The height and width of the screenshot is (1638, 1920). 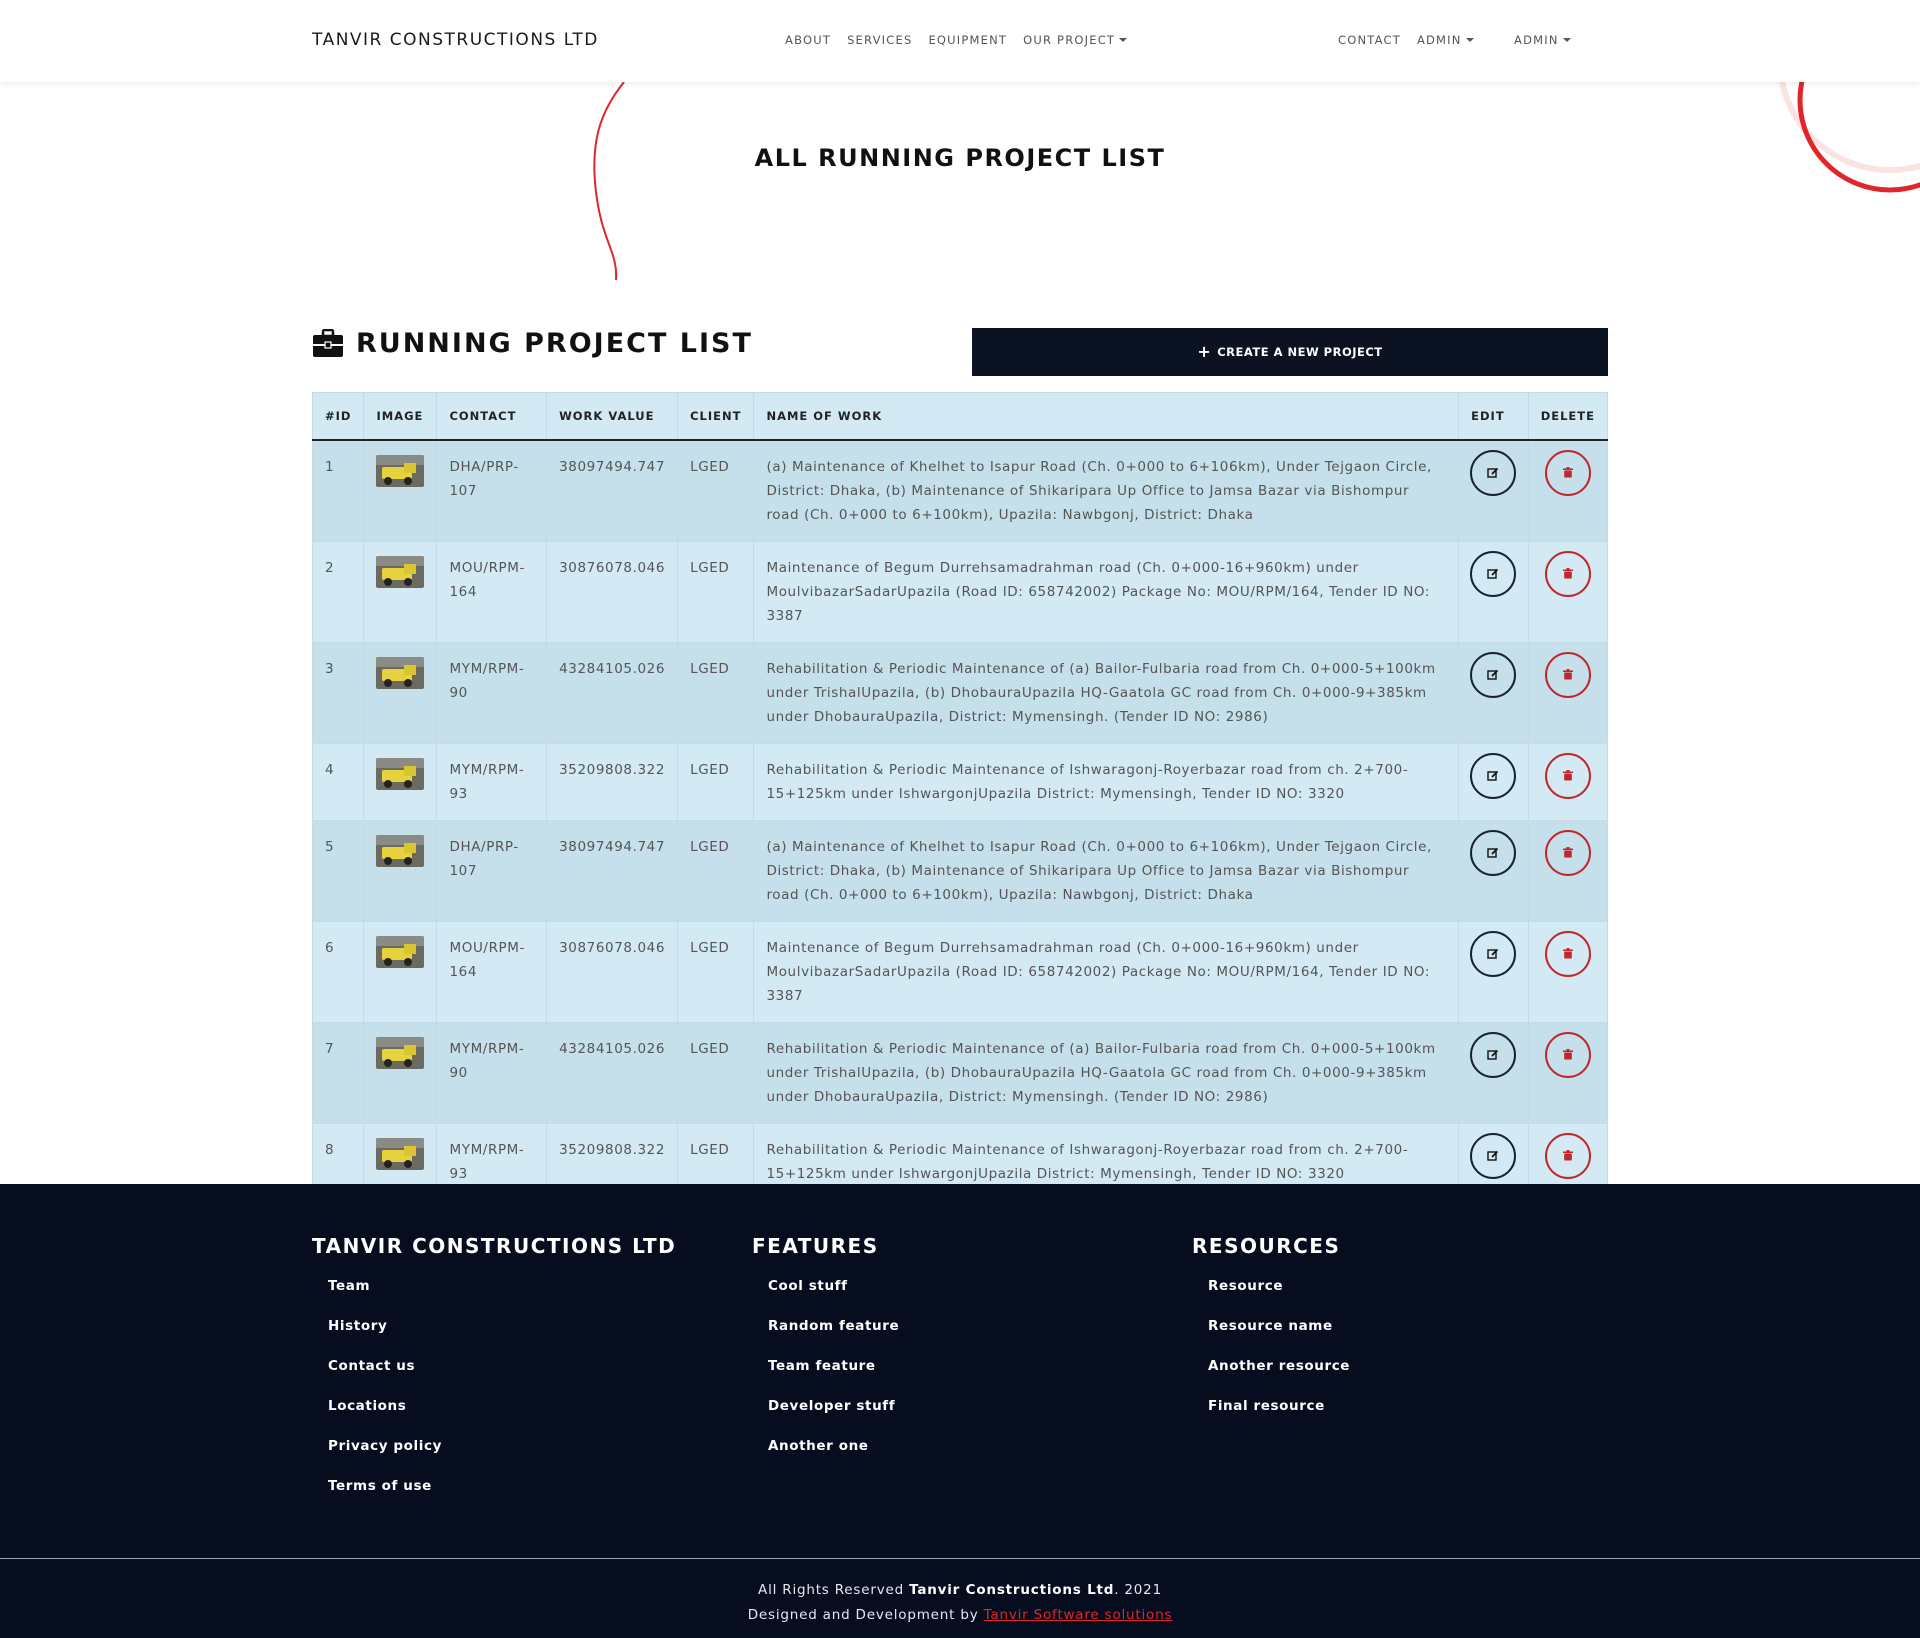 I want to click on cell-contact: MYM/RPM-93, so click(x=492, y=781).